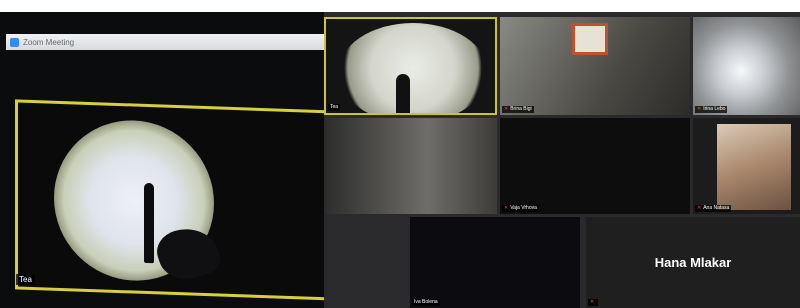  I want to click on zoom-app-icon, so click(14, 42).